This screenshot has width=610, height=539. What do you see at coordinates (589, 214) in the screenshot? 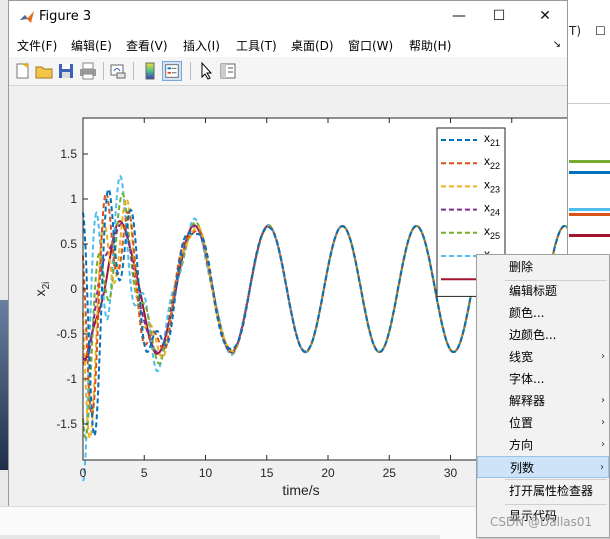
I see `background-line-orange` at bounding box center [589, 214].